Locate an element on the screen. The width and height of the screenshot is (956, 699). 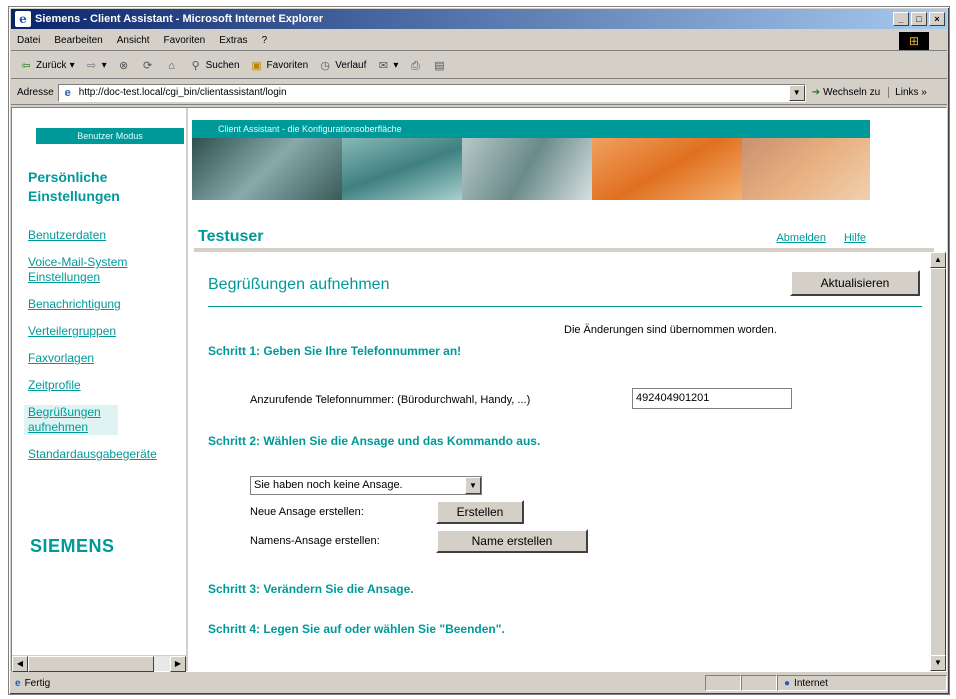
minimize-button: _ is located at coordinates (901, 19).